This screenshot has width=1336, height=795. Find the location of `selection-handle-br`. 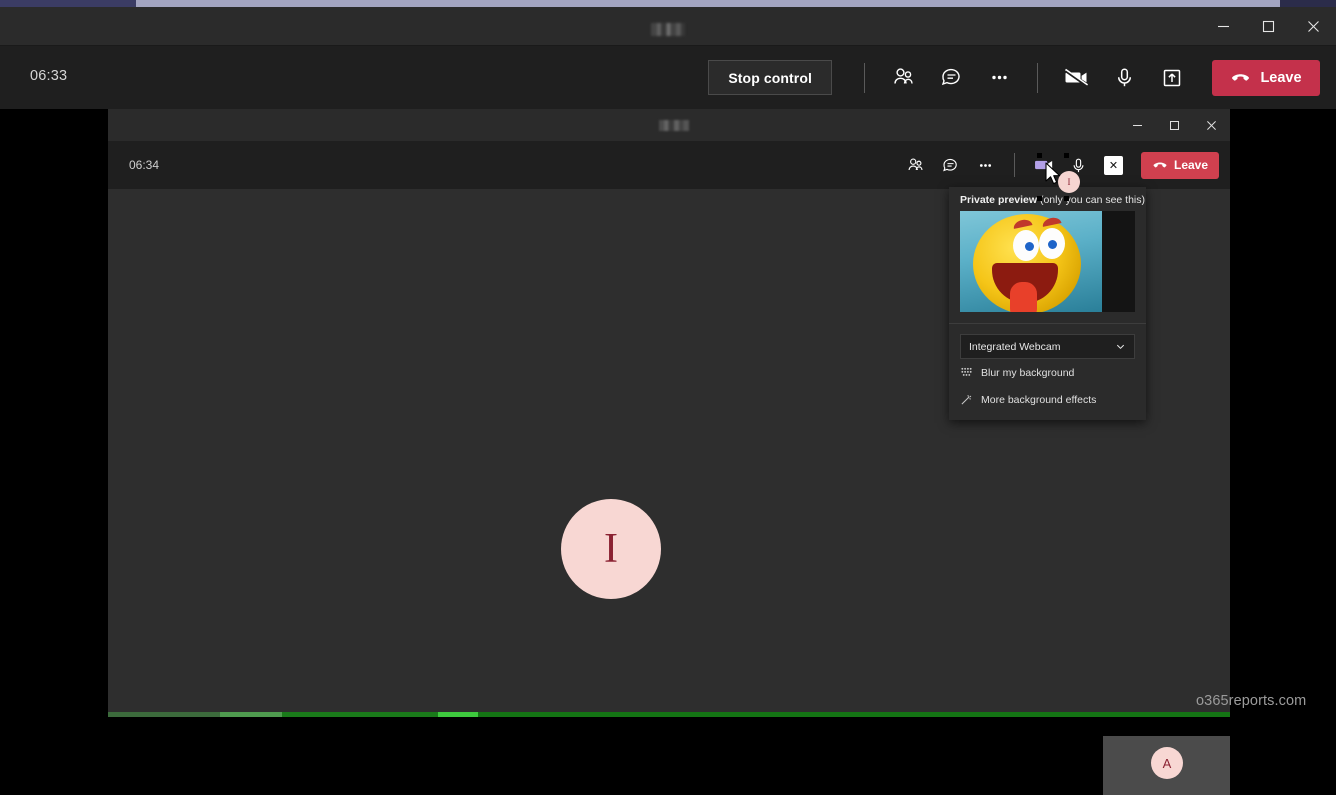

selection-handle-br is located at coordinates (1066, 198).